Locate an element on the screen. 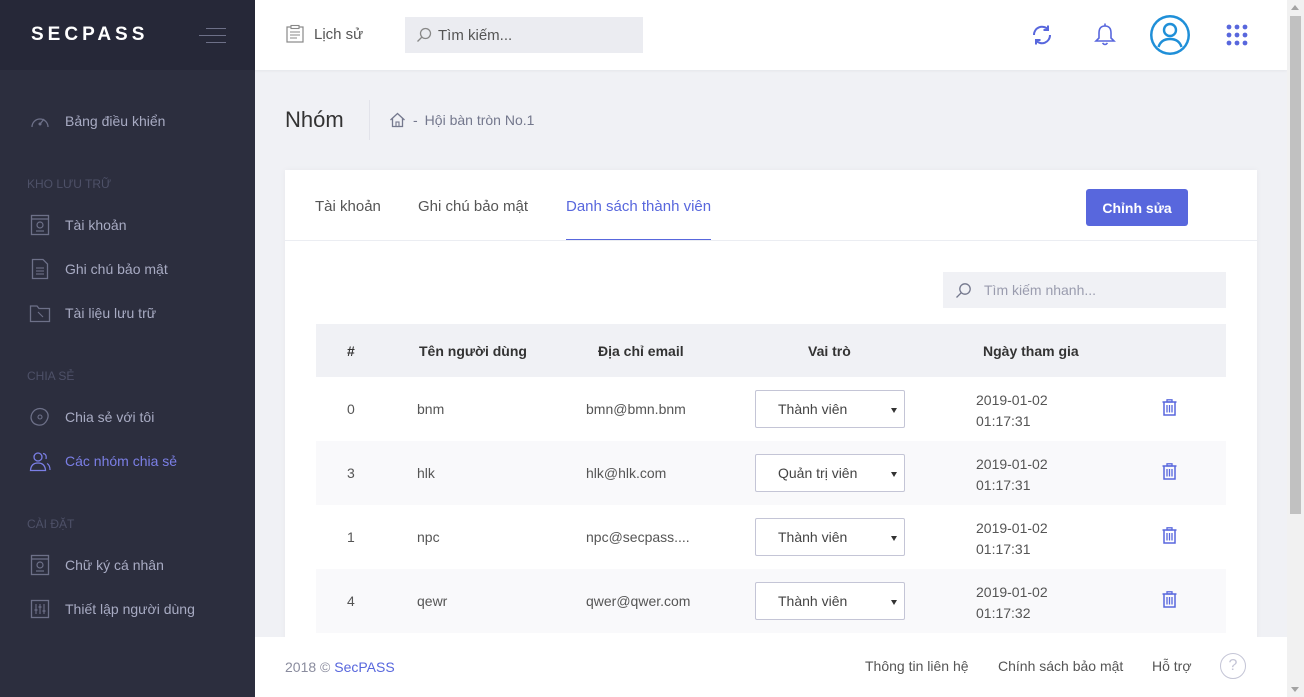 This screenshot has width=1304, height=697. cell-index: 1 is located at coordinates (351, 537).